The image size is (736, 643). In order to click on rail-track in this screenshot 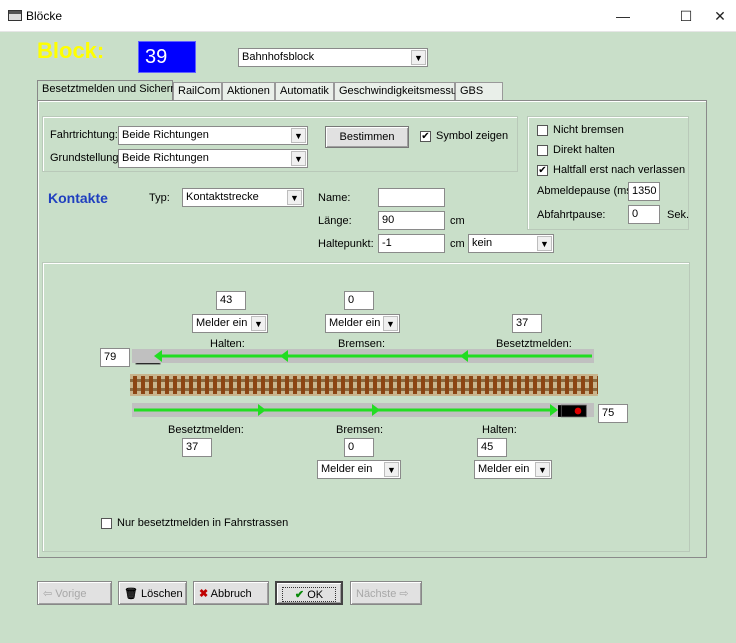, I will do `click(364, 385)`.